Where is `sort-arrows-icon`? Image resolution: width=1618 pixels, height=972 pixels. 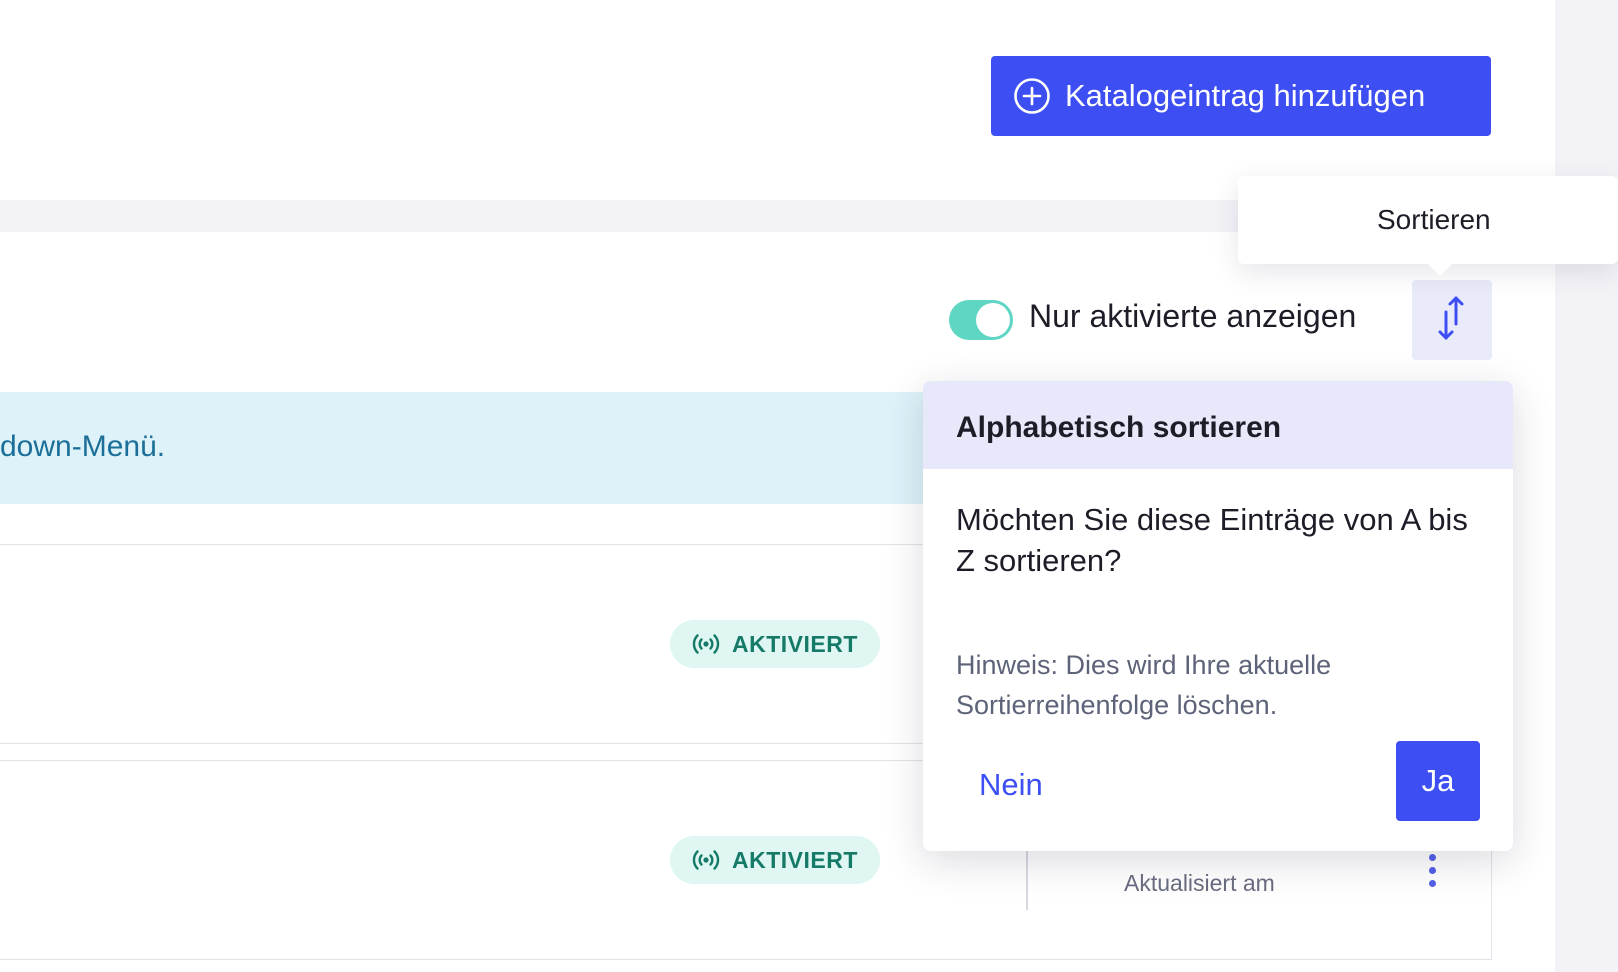 sort-arrows-icon is located at coordinates (1452, 320).